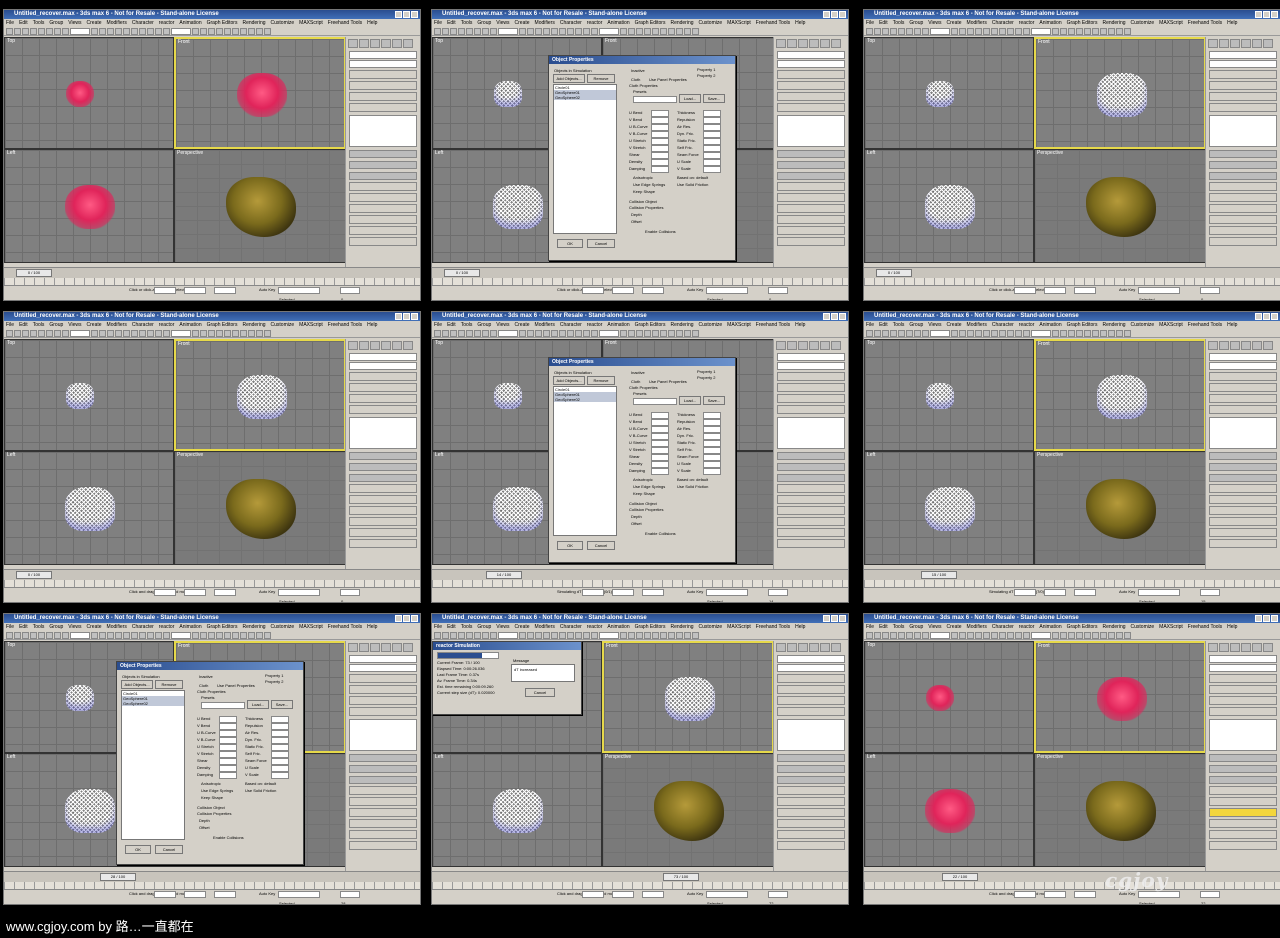 This screenshot has height=938, width=1280. I want to click on close-button, so click(1274, 316).